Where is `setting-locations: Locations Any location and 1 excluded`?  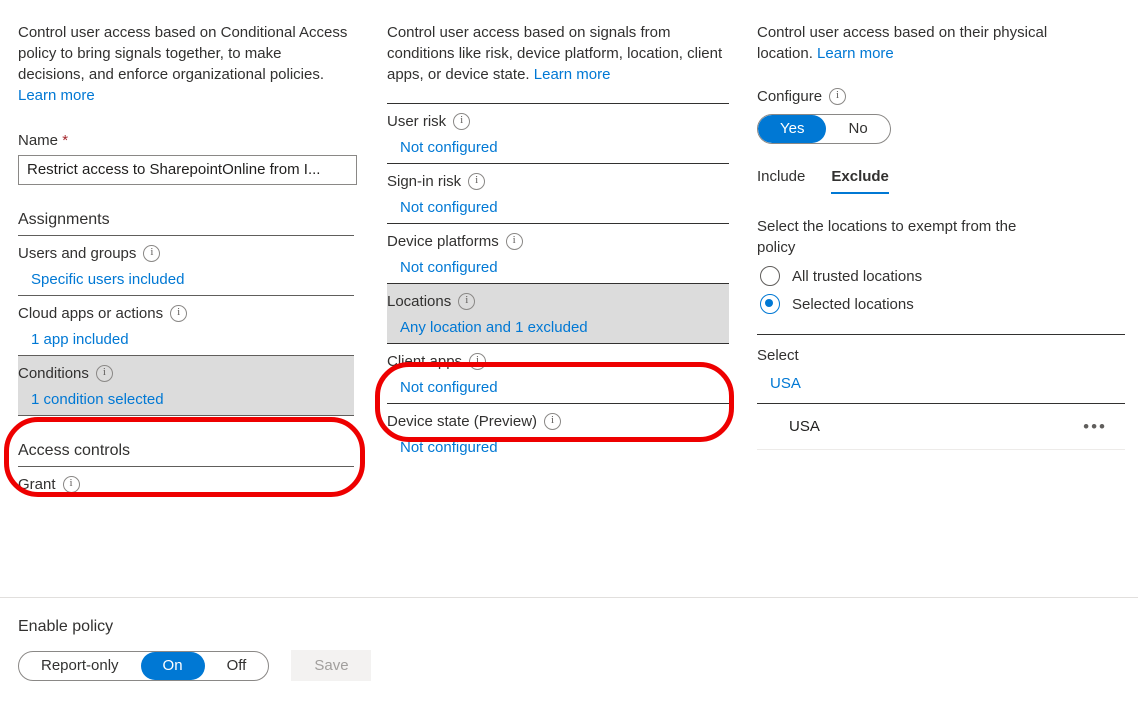
setting-locations: Locations Any location and 1 excluded is located at coordinates (558, 313).